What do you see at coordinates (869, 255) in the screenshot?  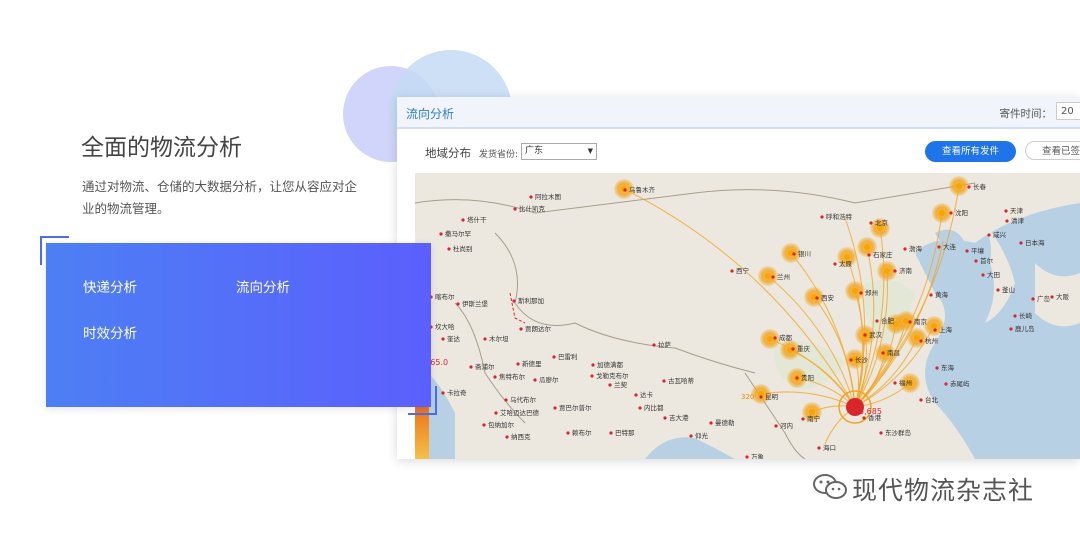 I see `city-marker-shijiazhuang` at bounding box center [869, 255].